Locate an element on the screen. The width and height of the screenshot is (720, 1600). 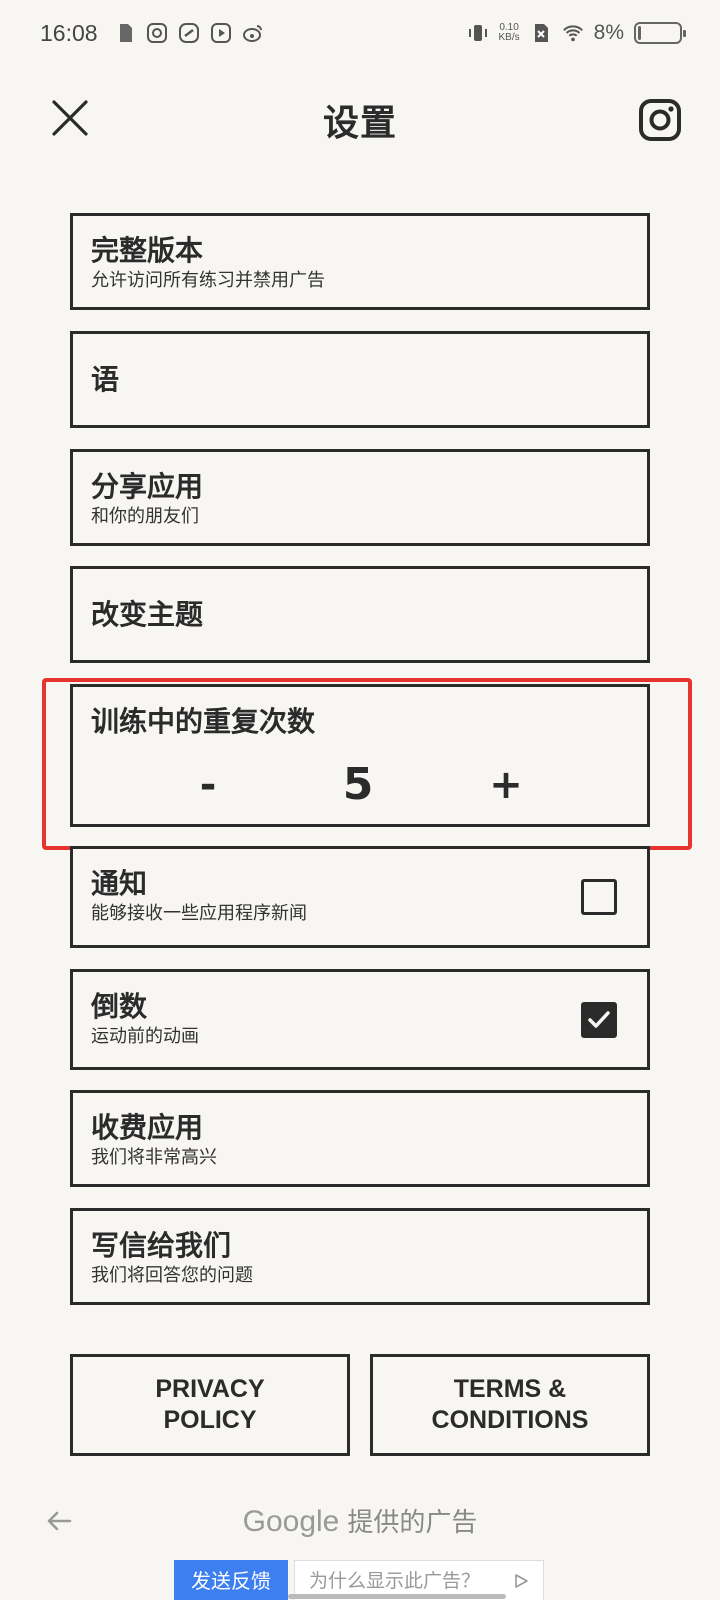
rate-app-card: 收费应用 我们将非常高兴 is located at coordinates (360, 1138).